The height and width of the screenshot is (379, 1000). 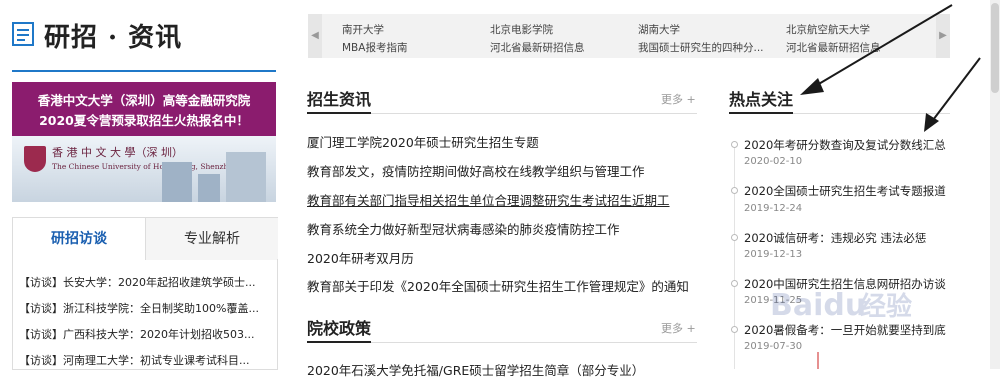 What do you see at coordinates (818, 305) in the screenshot?
I see `svg-text: Baidu` at bounding box center [818, 305].